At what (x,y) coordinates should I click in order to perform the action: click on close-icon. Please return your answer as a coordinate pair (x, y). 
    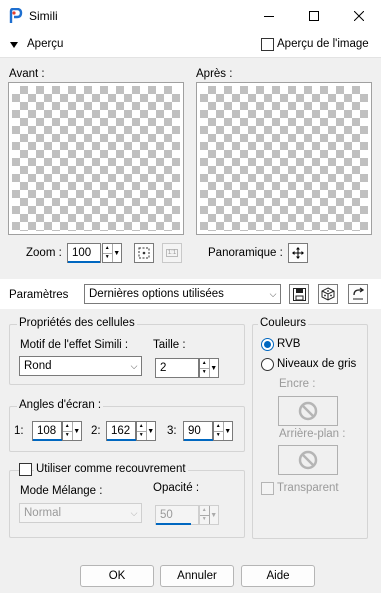
    Looking at the image, I should click on (358, 16).